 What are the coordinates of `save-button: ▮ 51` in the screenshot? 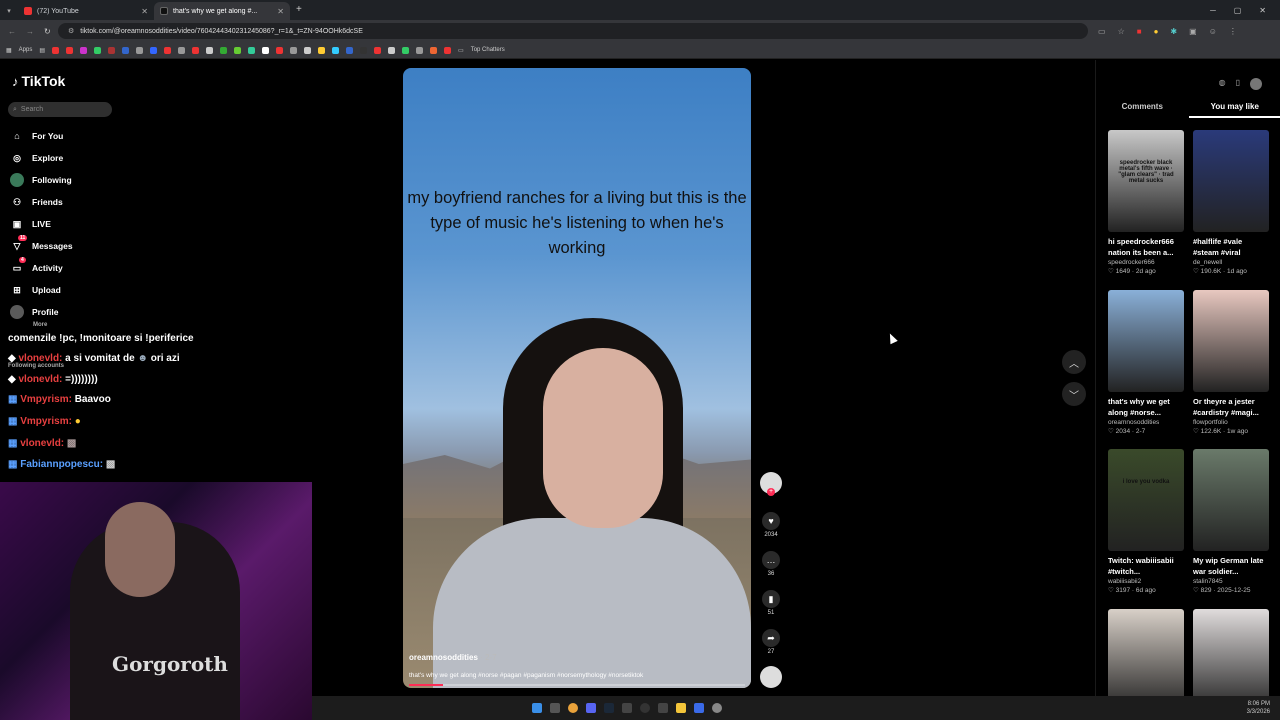 It's located at (771, 603).